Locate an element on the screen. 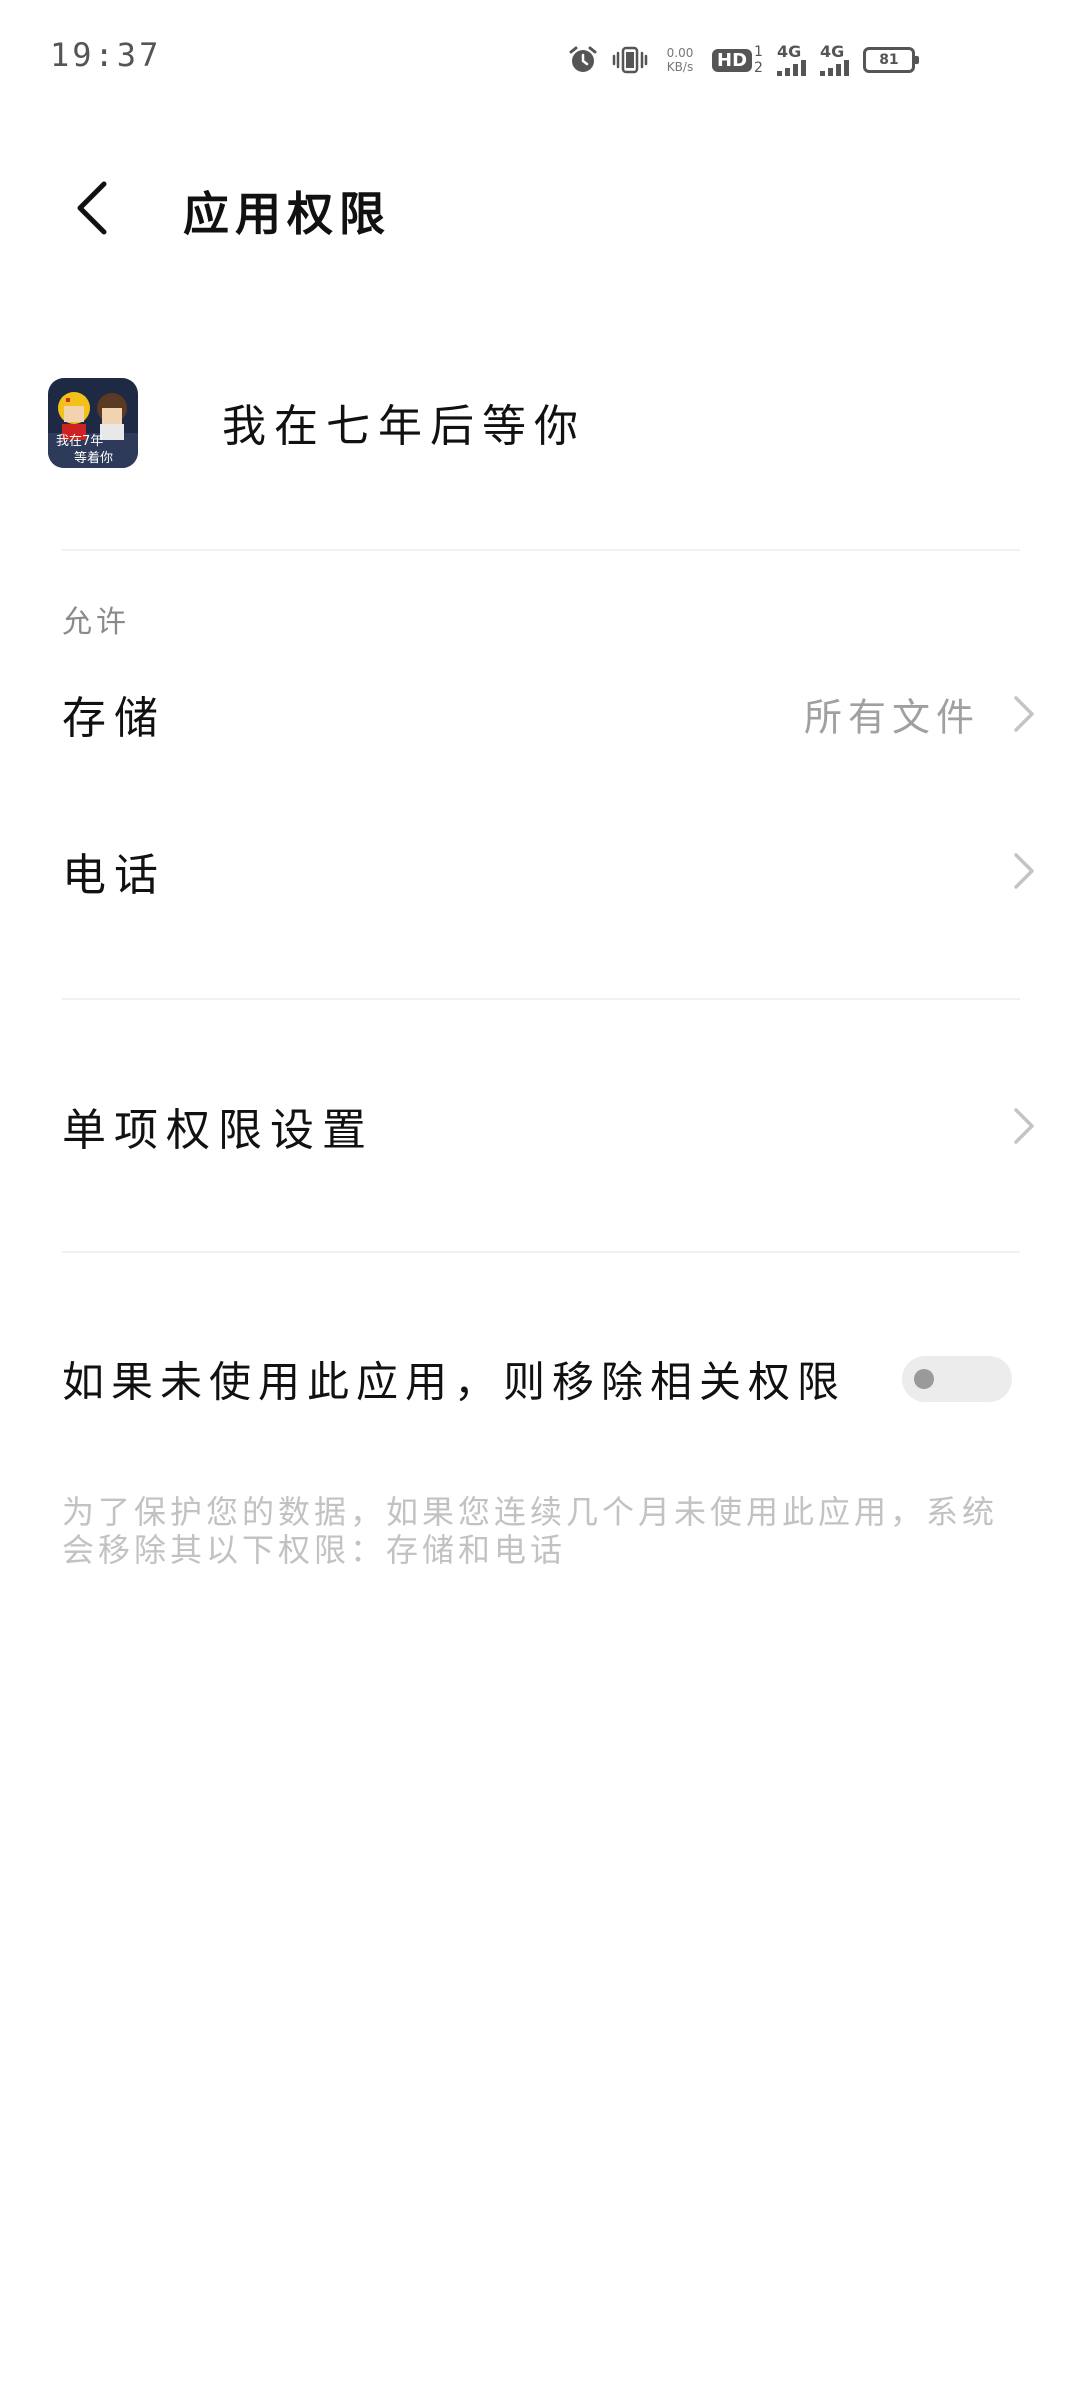 Image resolution: width=1080 pixels, height=2408 pixels. network-speed-value: 0.00 is located at coordinates (680, 53).